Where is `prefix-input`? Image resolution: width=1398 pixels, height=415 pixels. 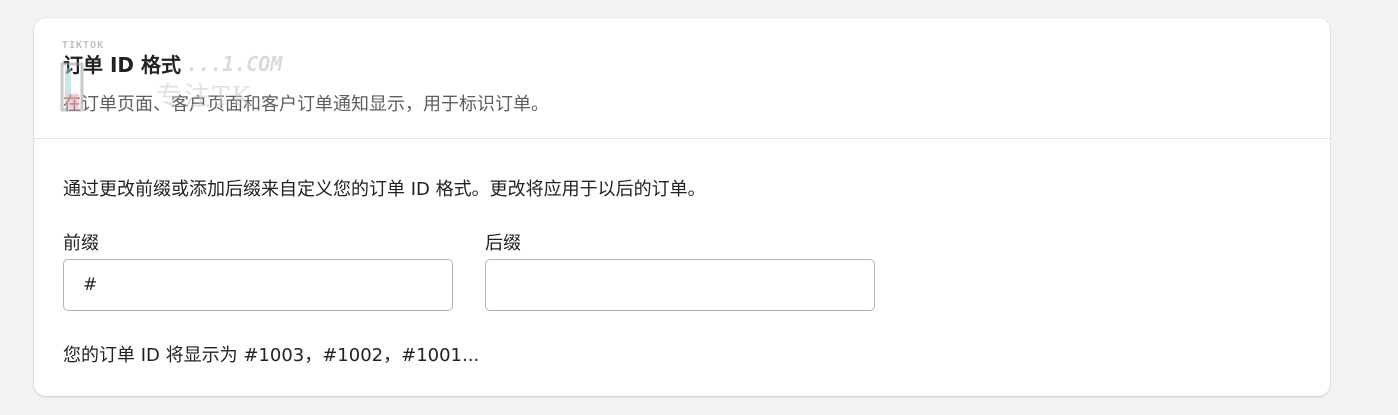
prefix-input is located at coordinates (258, 285).